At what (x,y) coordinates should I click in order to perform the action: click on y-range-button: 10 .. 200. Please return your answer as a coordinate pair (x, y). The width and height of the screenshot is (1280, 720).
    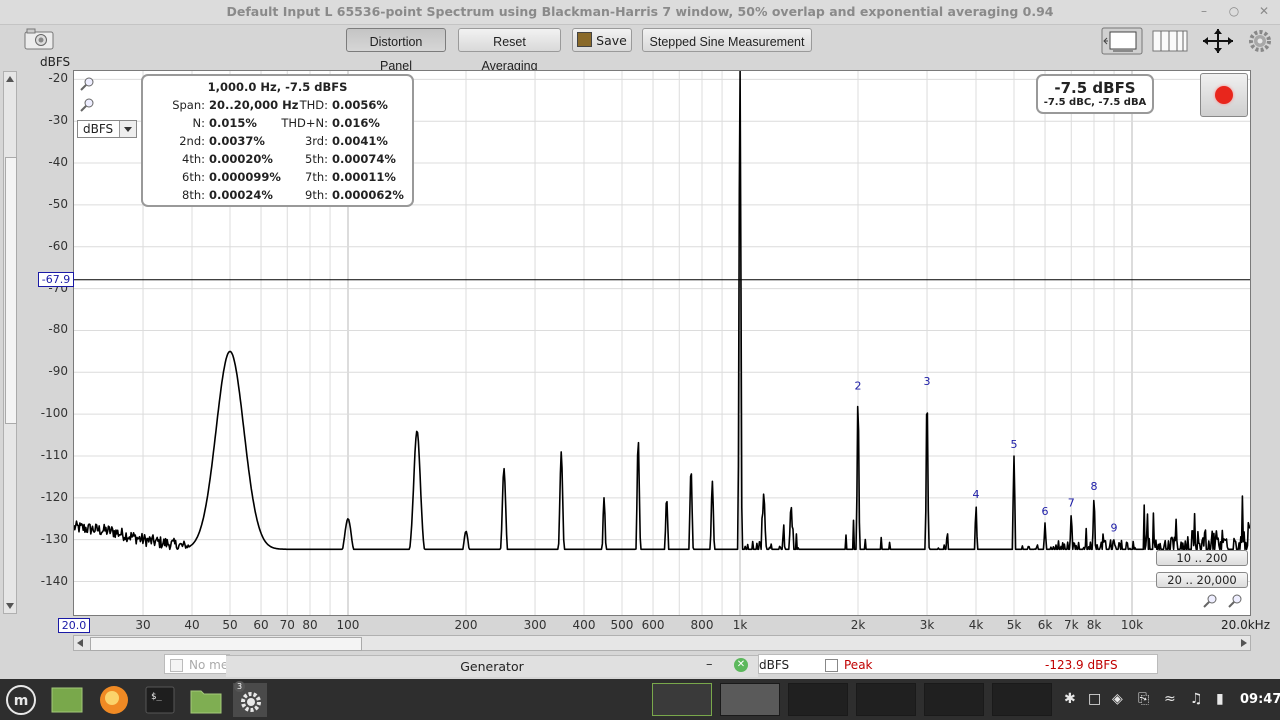
    Looking at the image, I should click on (1202, 558).